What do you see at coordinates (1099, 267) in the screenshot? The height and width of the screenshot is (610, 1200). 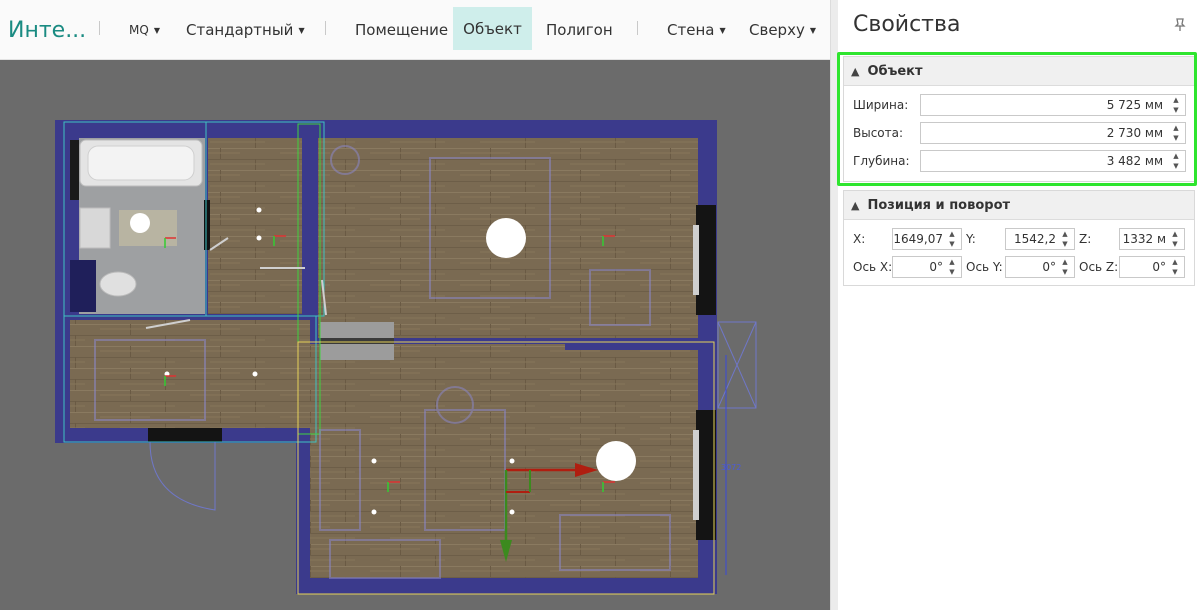 I see `axis-z-label: Ось Z:` at bounding box center [1099, 267].